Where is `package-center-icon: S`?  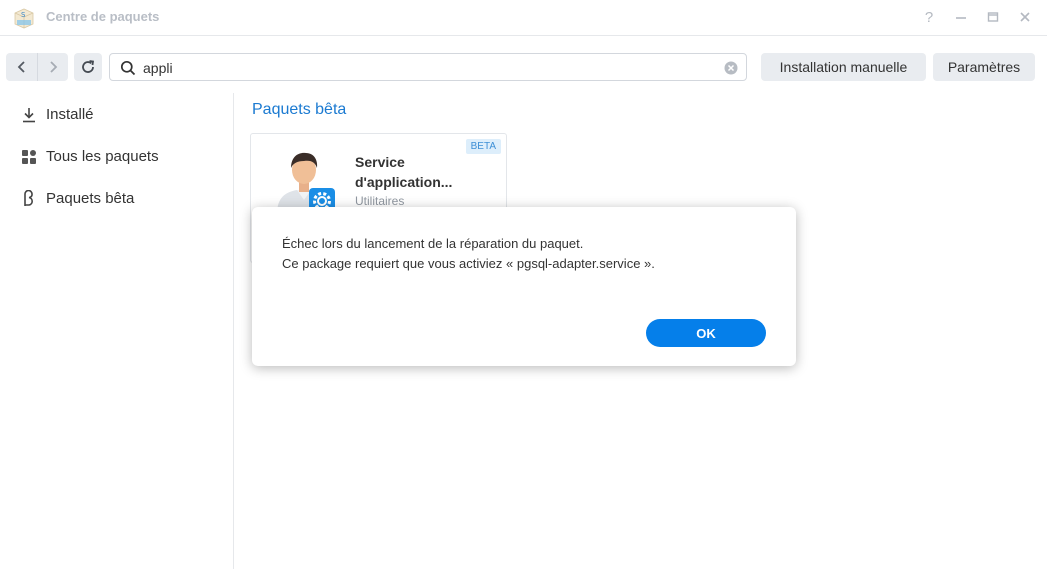
package-center-icon: S is located at coordinates (24, 18).